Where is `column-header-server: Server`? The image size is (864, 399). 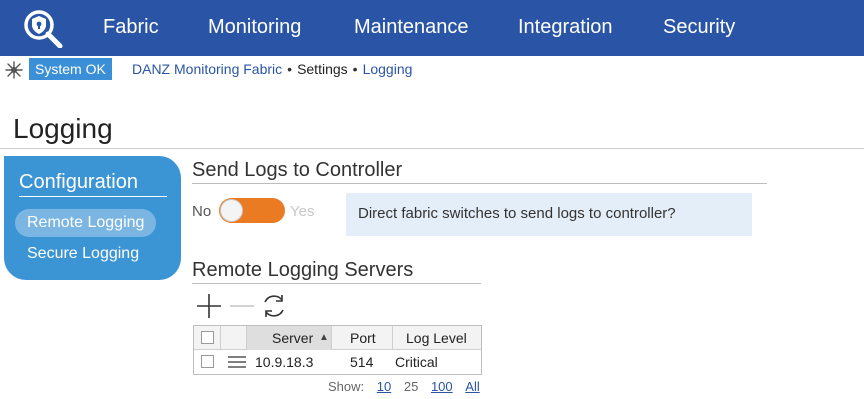 column-header-server: Server is located at coordinates (292, 338).